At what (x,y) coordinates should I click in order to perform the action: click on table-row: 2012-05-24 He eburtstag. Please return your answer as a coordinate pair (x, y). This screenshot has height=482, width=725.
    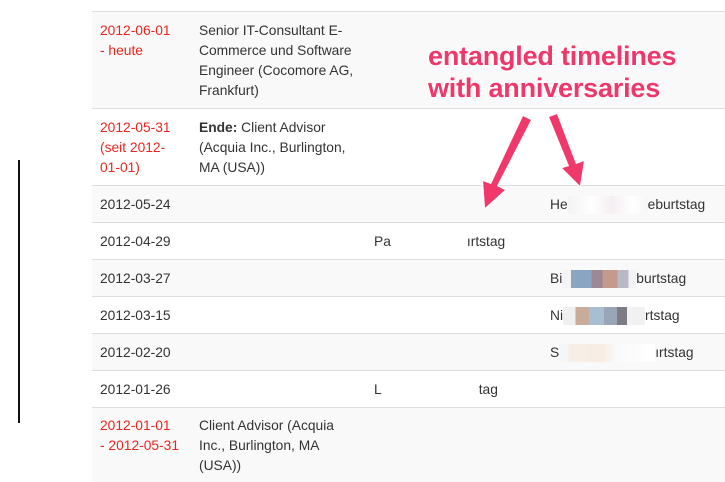
    Looking at the image, I should click on (408, 203).